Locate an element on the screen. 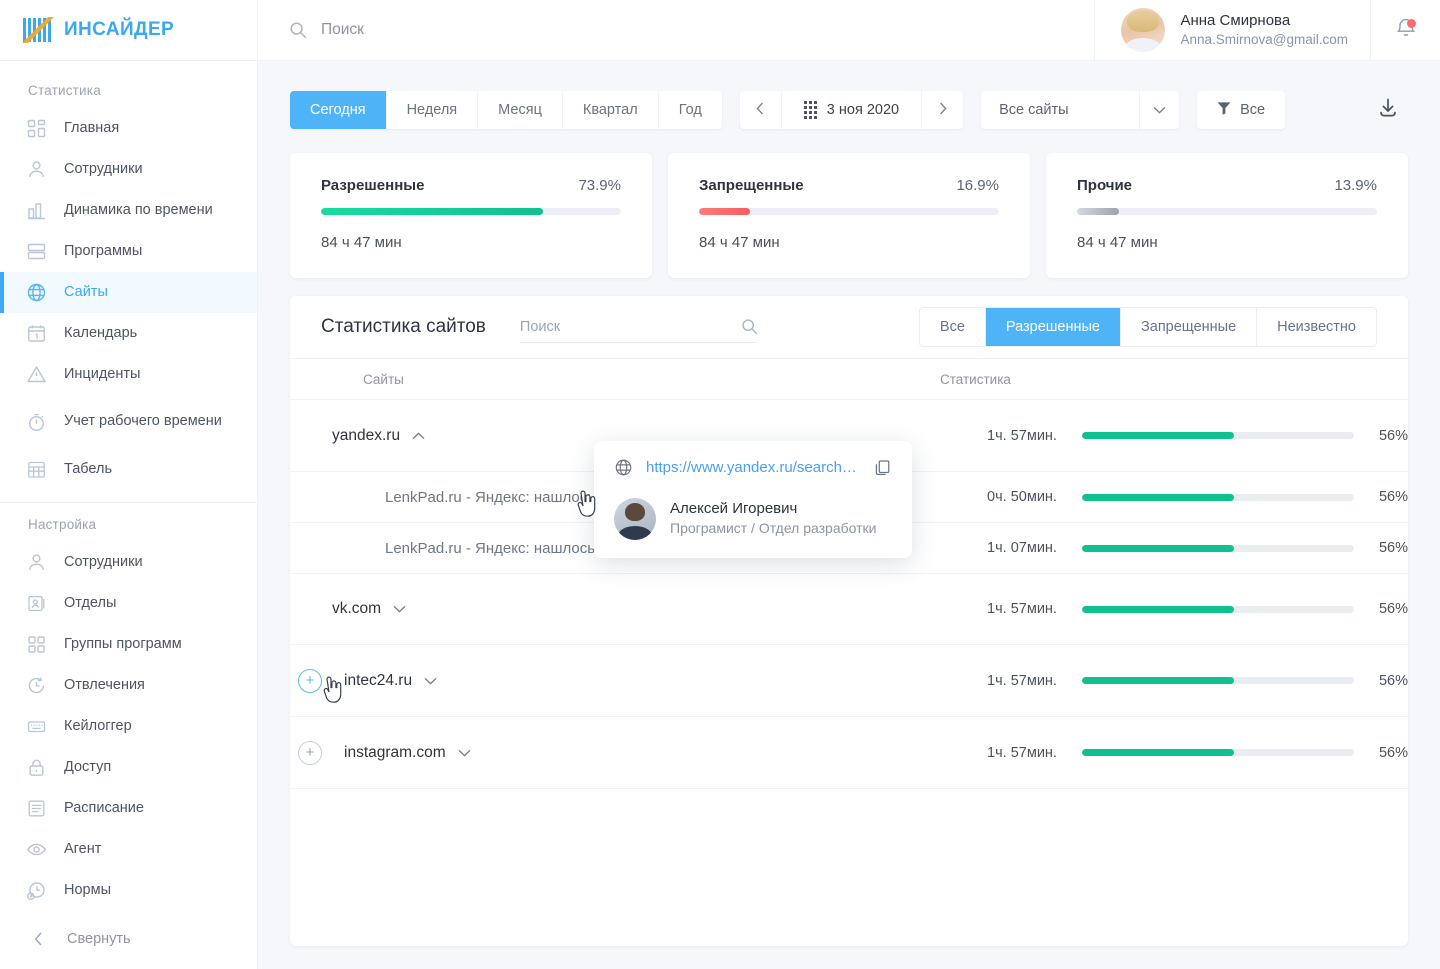 The width and height of the screenshot is (1440, 969). search-input is located at coordinates (471, 30).